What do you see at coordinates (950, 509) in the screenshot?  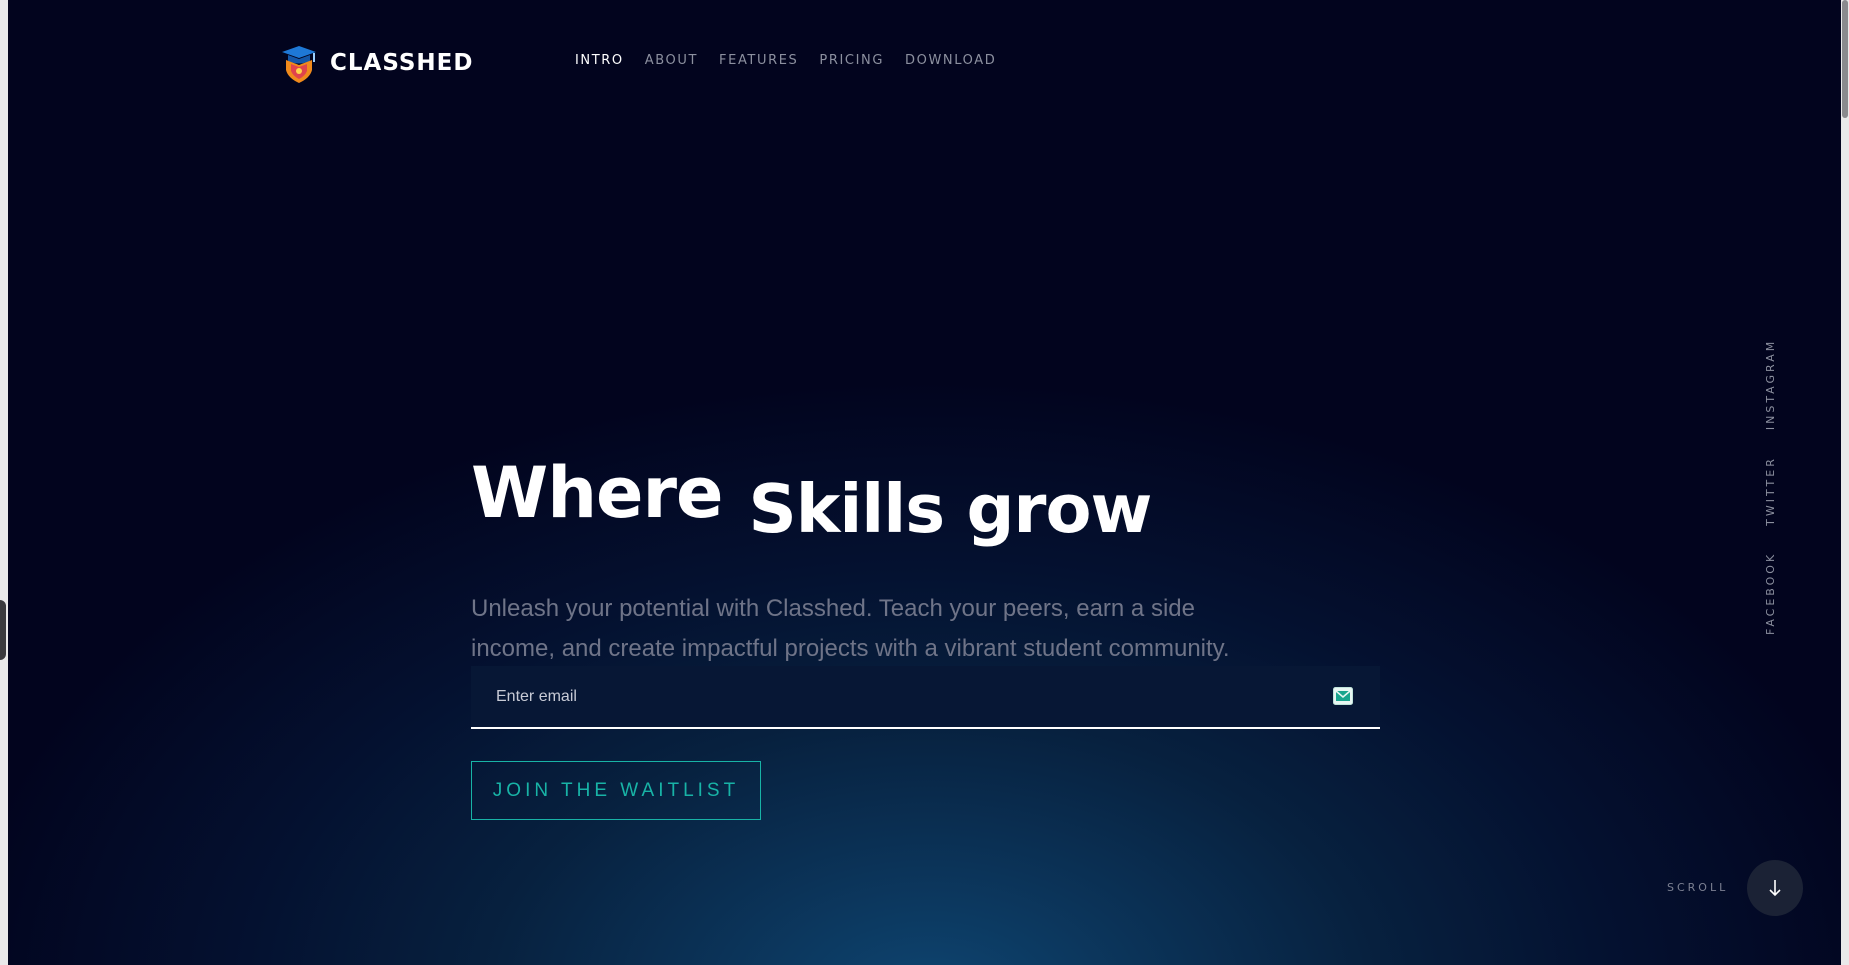 I see `headline-rotating-words: Skills grow` at bounding box center [950, 509].